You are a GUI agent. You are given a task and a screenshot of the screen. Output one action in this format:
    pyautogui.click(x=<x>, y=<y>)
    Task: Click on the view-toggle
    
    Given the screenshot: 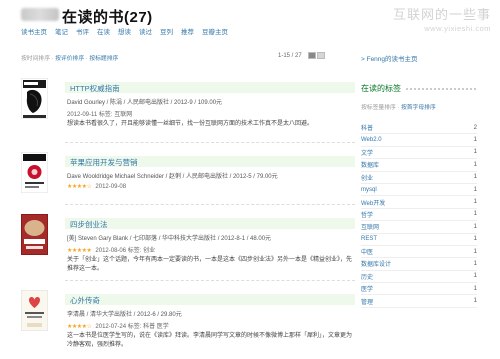 What is the action you would take?
    pyautogui.click(x=316, y=55)
    